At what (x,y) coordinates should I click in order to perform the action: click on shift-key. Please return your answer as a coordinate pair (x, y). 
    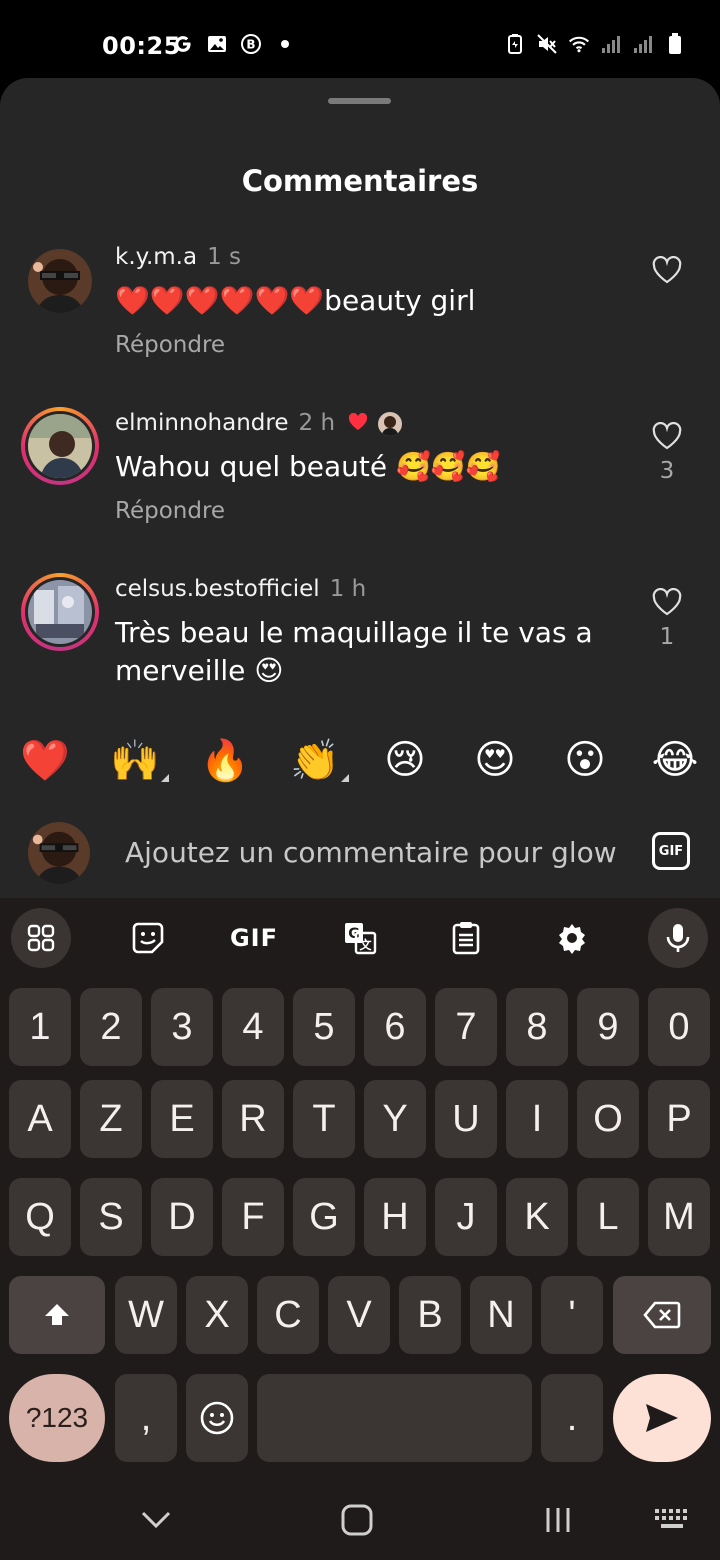
    Looking at the image, I should click on (57, 1315).